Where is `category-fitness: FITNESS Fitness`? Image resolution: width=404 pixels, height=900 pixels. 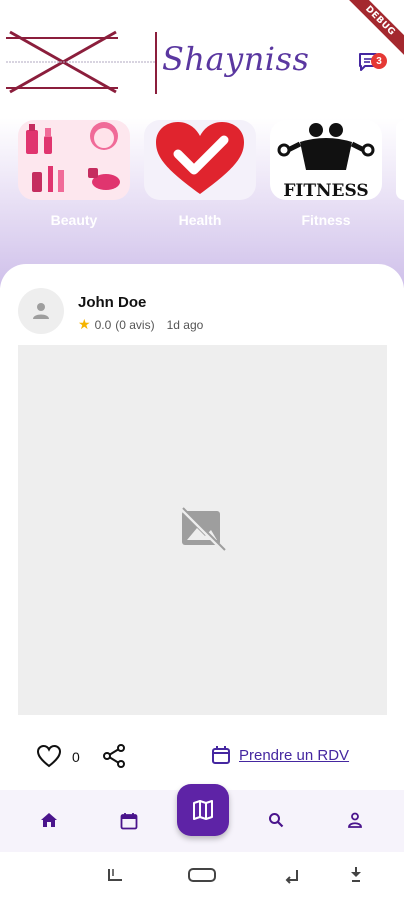
category-fitness: FITNESS Fitness is located at coordinates (326, 174).